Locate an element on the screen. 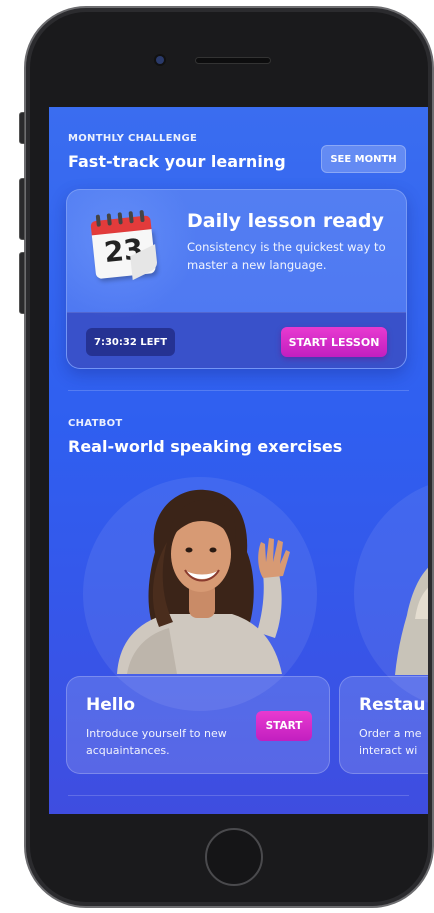  chatbot-start-button: START is located at coordinates (284, 726).